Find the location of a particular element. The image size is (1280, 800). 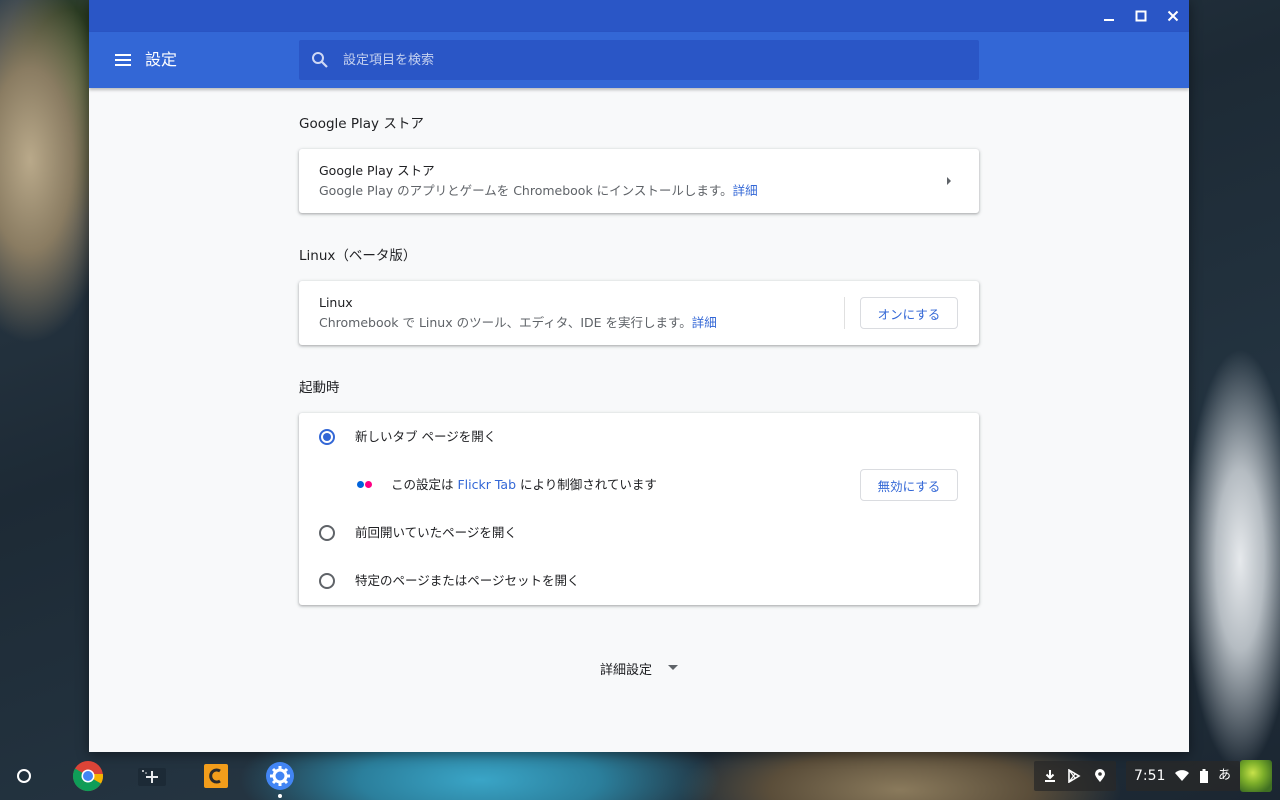

close-button is located at coordinates (1173, 16).